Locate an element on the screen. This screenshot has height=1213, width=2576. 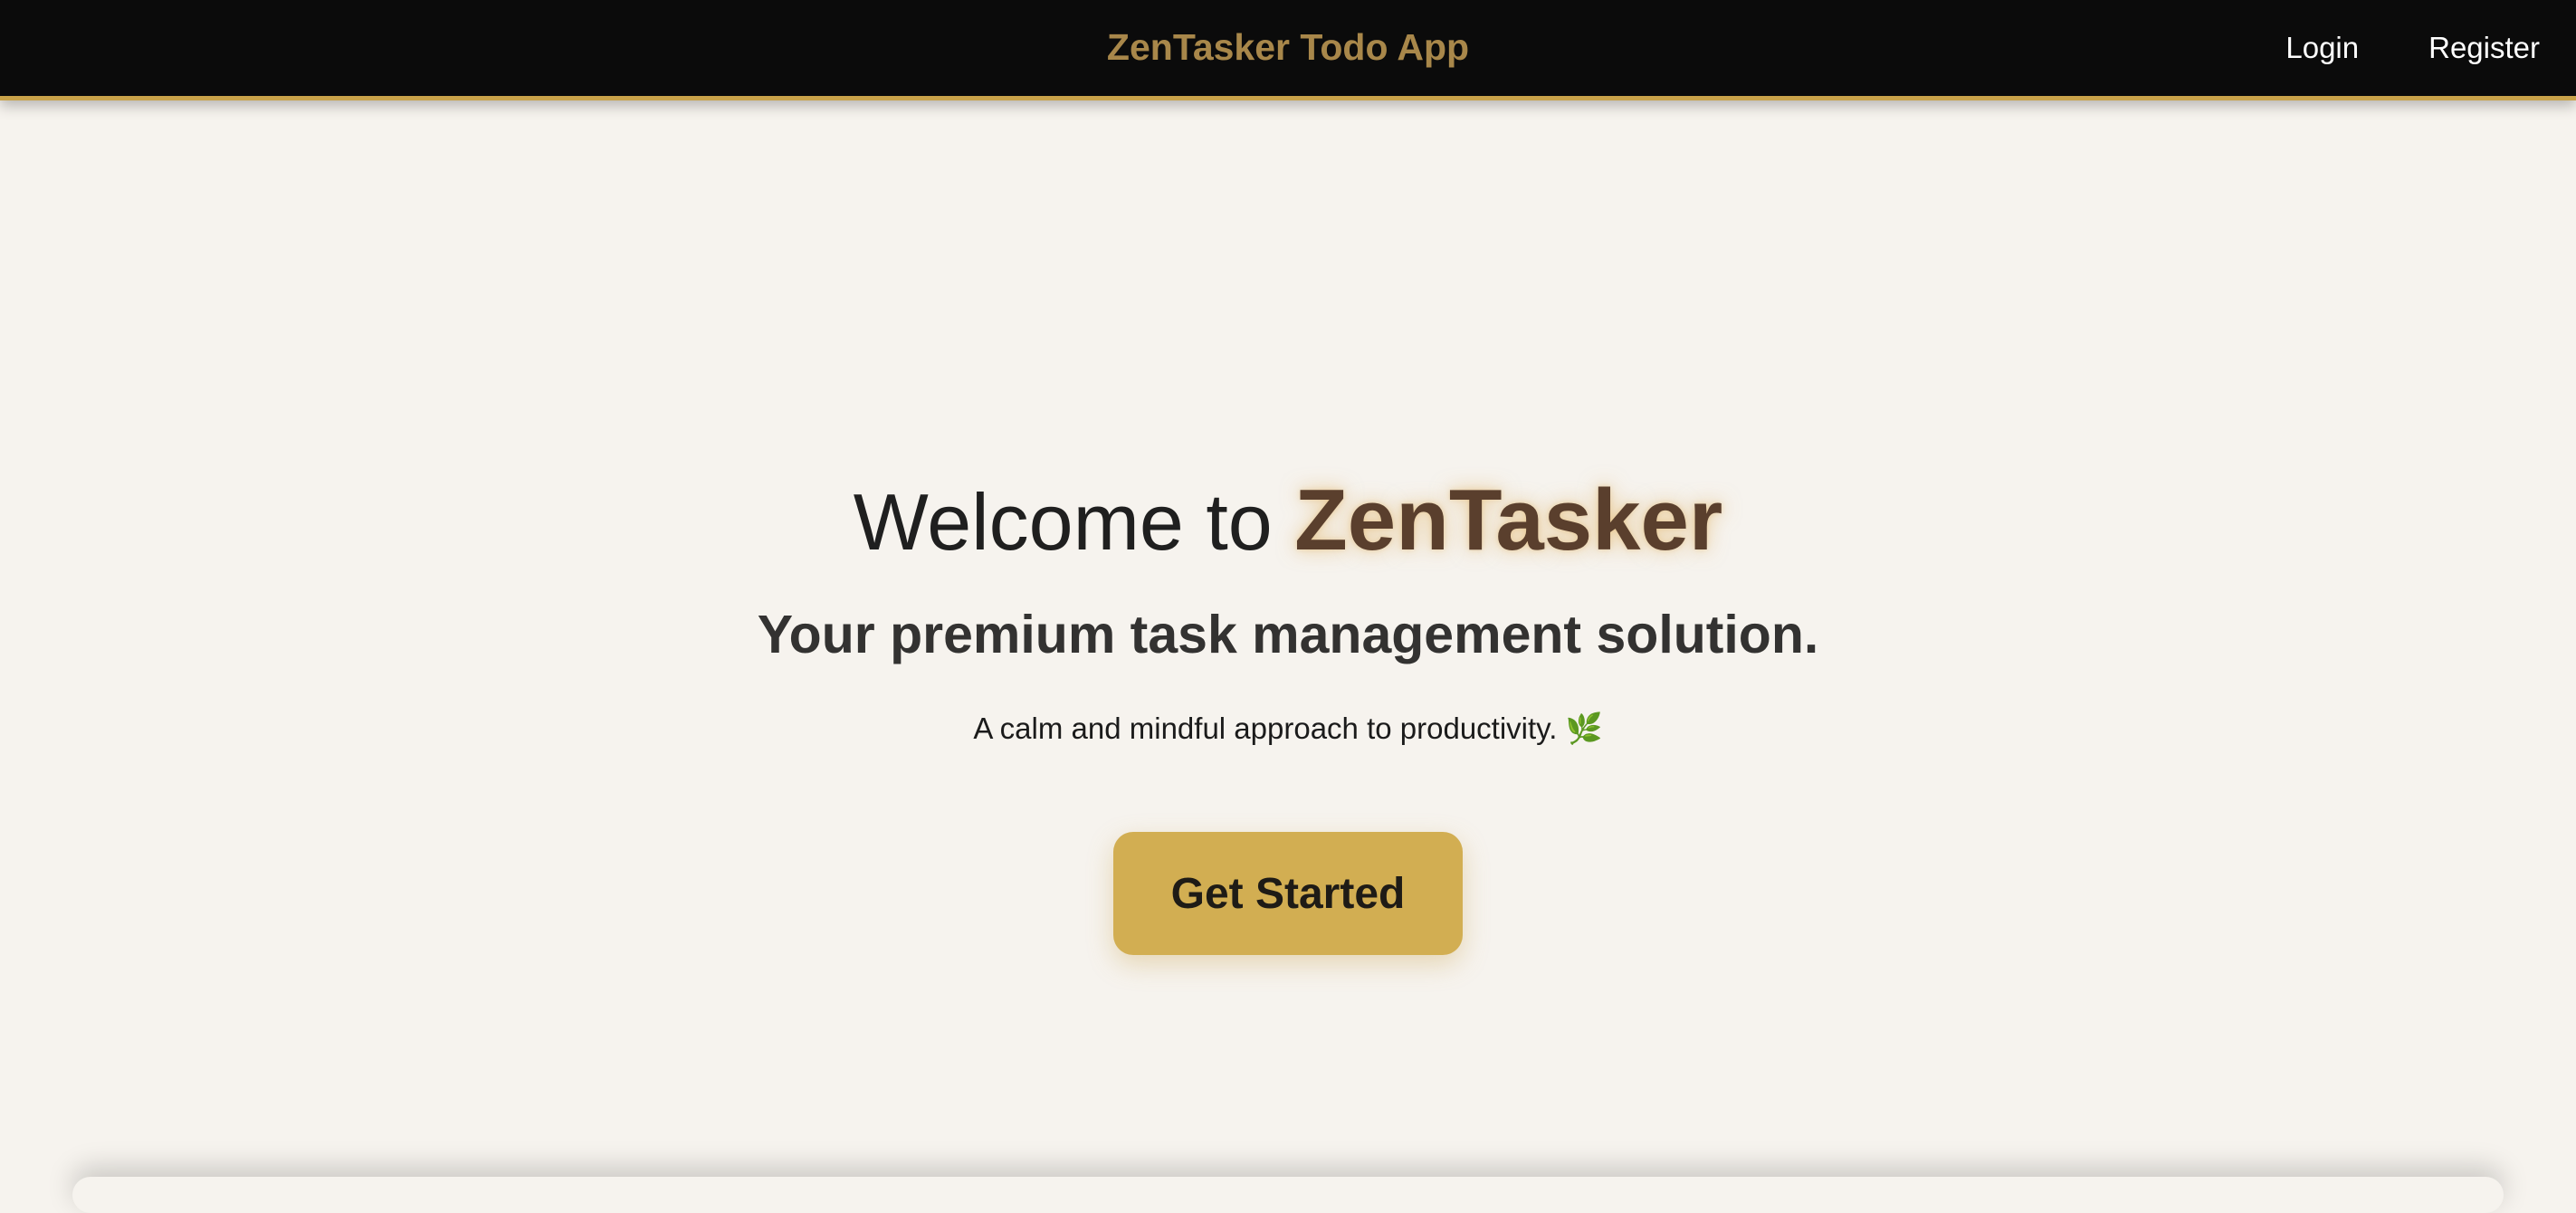
leaf-icon: 🌿 is located at coordinates (1584, 728).